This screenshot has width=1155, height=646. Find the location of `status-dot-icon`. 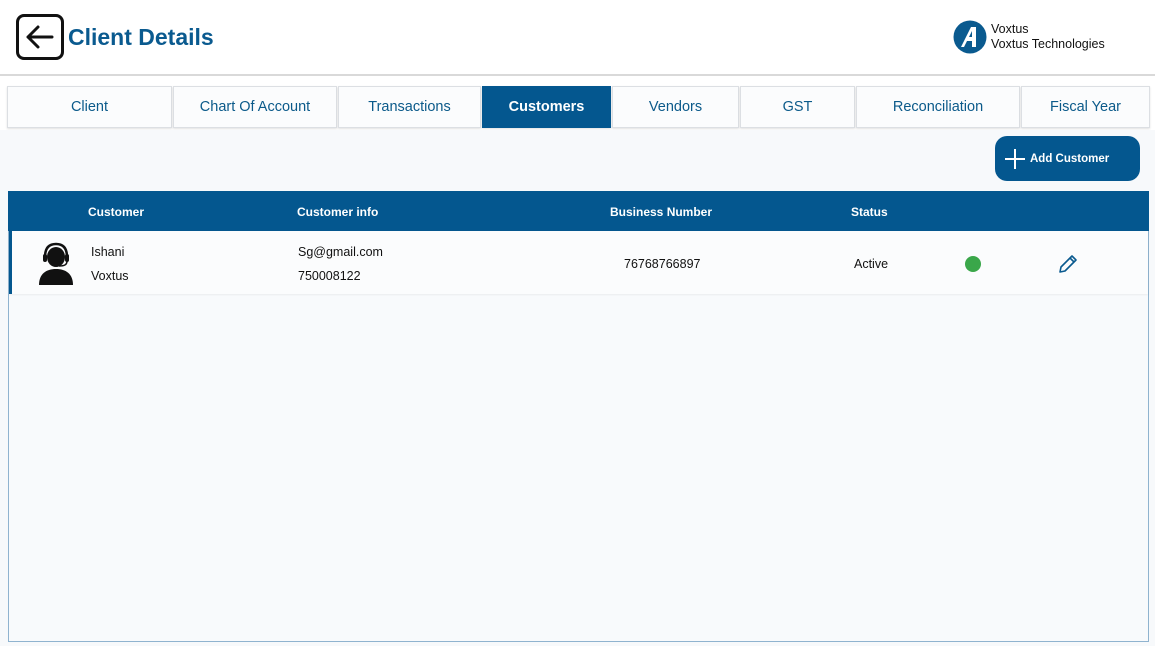

status-dot-icon is located at coordinates (973, 264).